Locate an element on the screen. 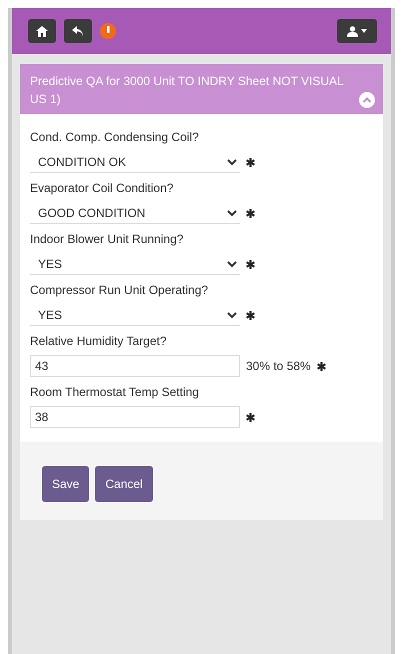 The height and width of the screenshot is (654, 405). input-field: 38 is located at coordinates (135, 417).